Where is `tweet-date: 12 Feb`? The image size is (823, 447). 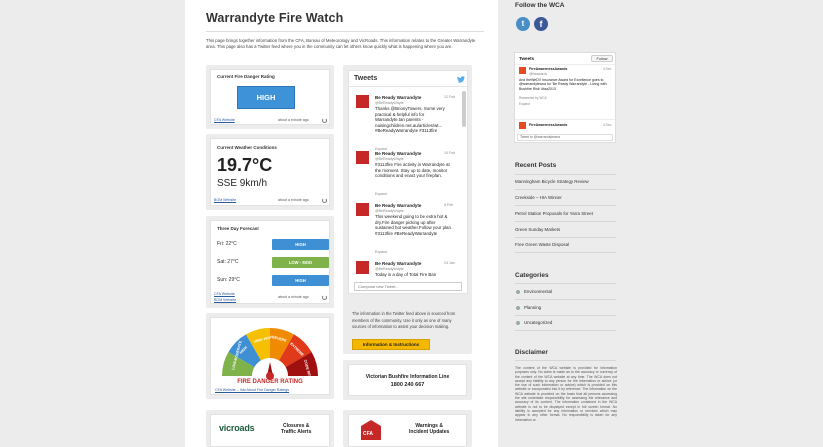 tweet-date: 12 Feb is located at coordinates (449, 97).